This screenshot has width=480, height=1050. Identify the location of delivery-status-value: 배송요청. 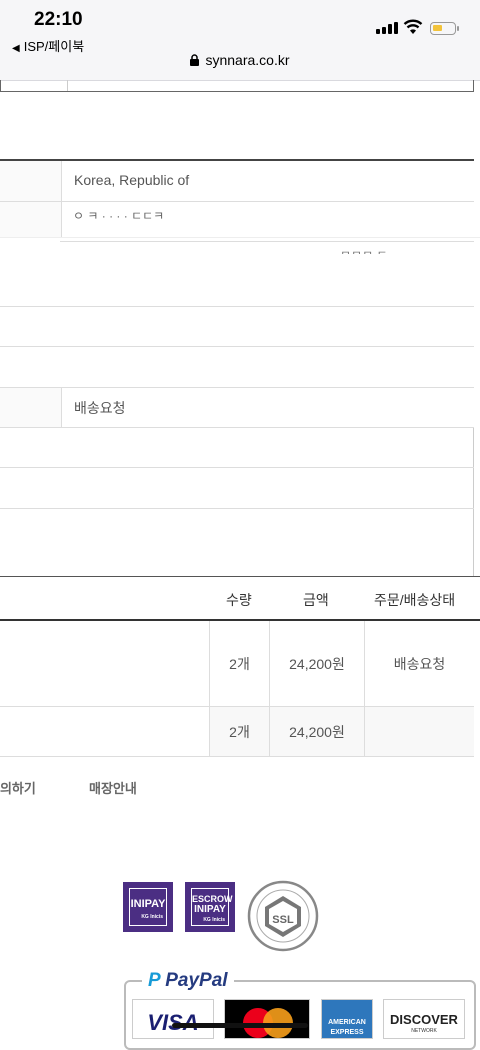
(100, 408).